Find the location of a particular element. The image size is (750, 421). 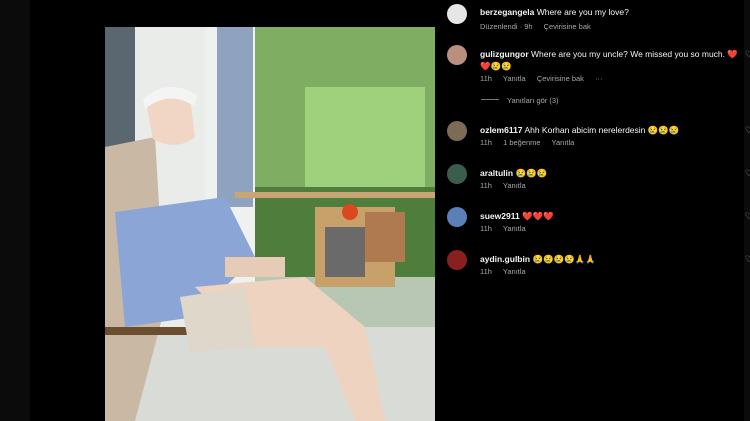

left-gutter is located at coordinates (15, 210).